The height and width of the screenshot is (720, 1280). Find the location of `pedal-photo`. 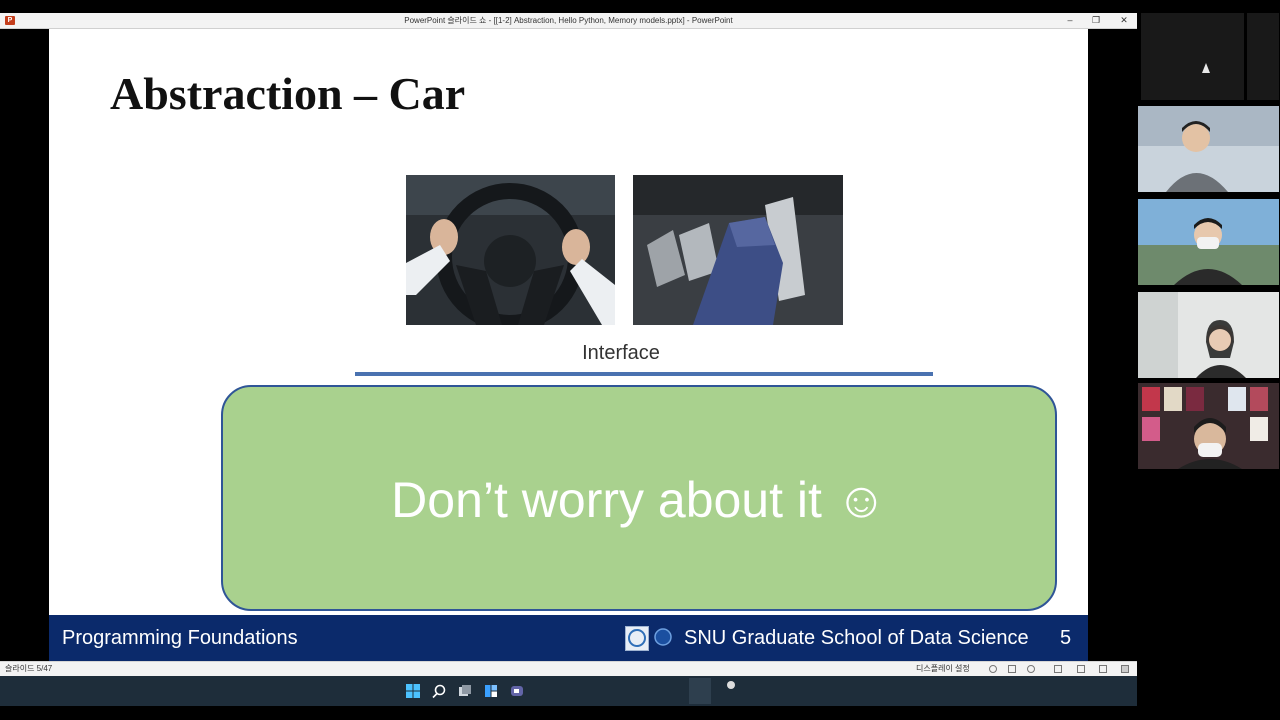

pedal-photo is located at coordinates (738, 250).